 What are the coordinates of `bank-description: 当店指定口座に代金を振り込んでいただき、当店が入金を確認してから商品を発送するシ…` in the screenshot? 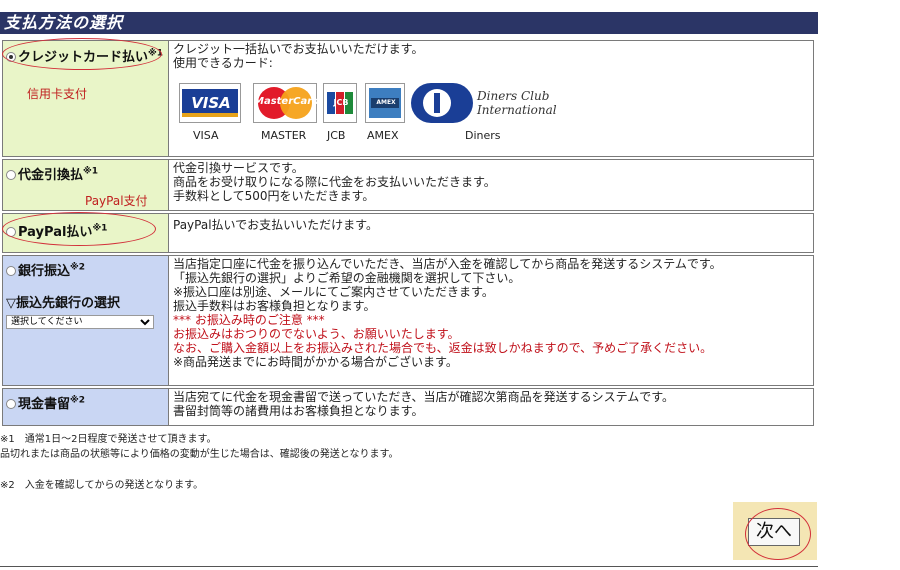 It's located at (492, 313).